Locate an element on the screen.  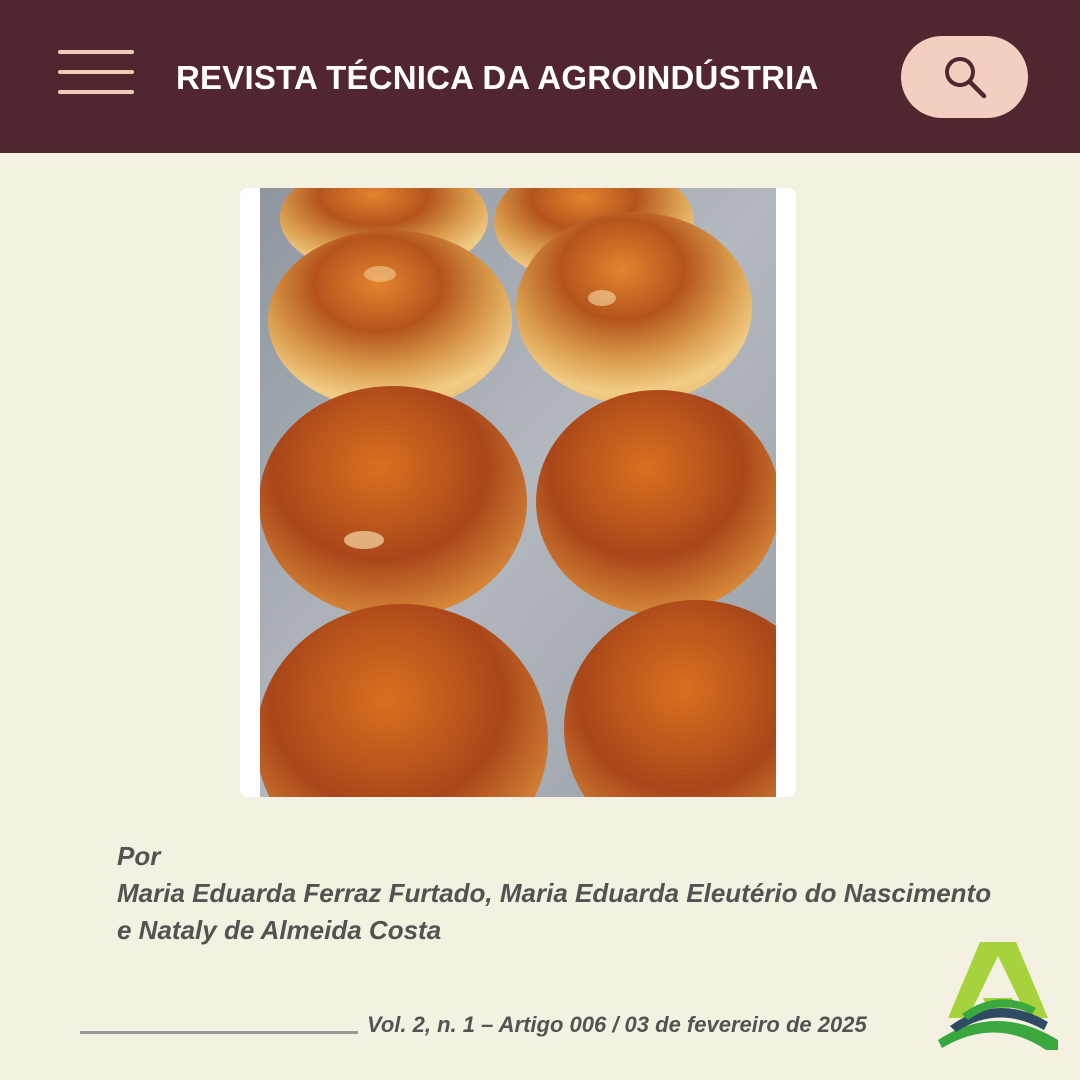
header-bar: REVISTA TÉCNICA DA AGROINDÚSTRIA is located at coordinates (540, 76).